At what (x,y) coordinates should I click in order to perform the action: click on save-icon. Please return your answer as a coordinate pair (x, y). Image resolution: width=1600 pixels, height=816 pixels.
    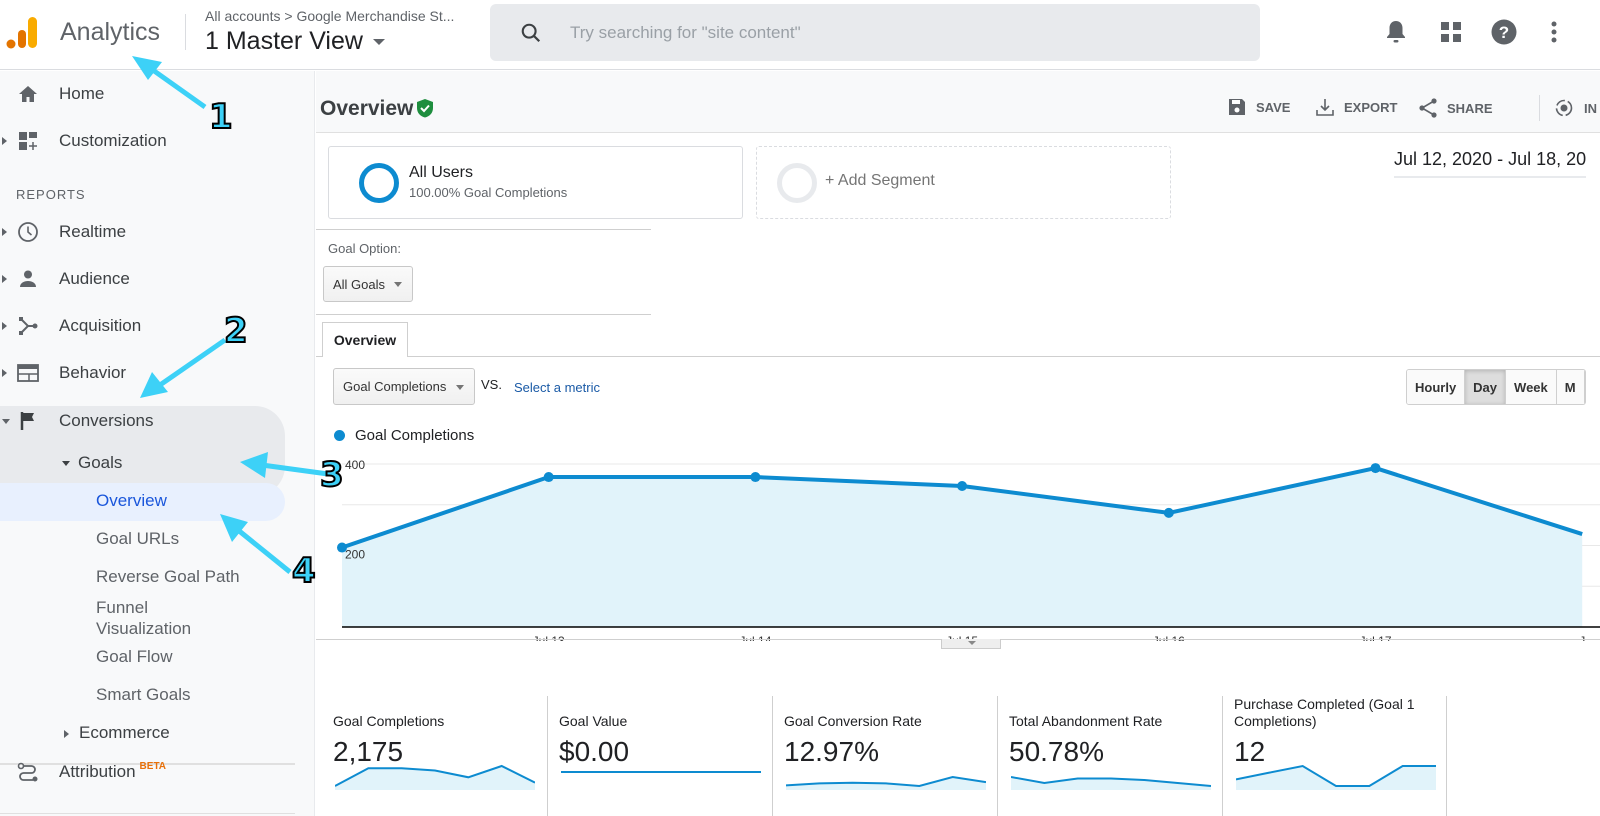
    Looking at the image, I should click on (1237, 107).